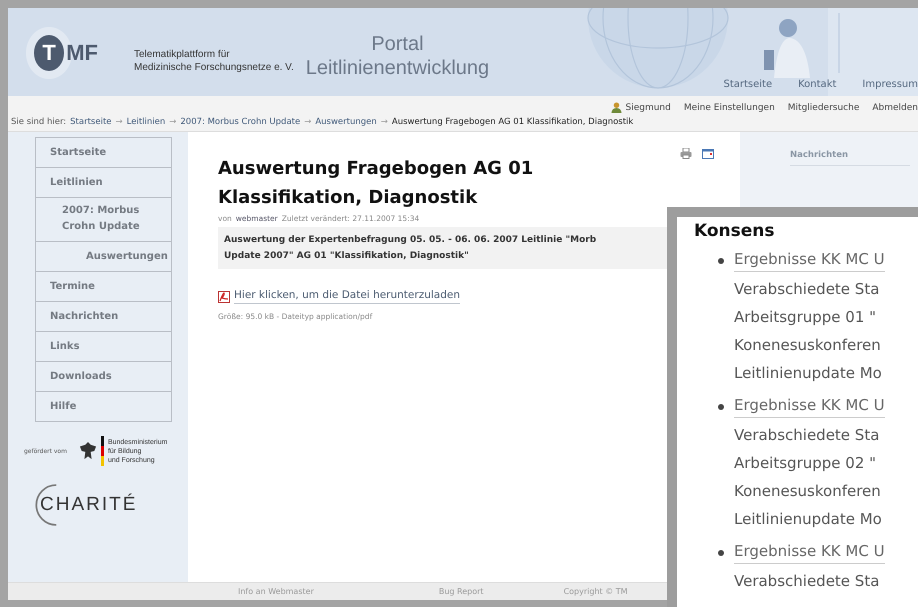  What do you see at coordinates (824, 107) in the screenshot?
I see `user-menu-link: Mitgliedersuche` at bounding box center [824, 107].